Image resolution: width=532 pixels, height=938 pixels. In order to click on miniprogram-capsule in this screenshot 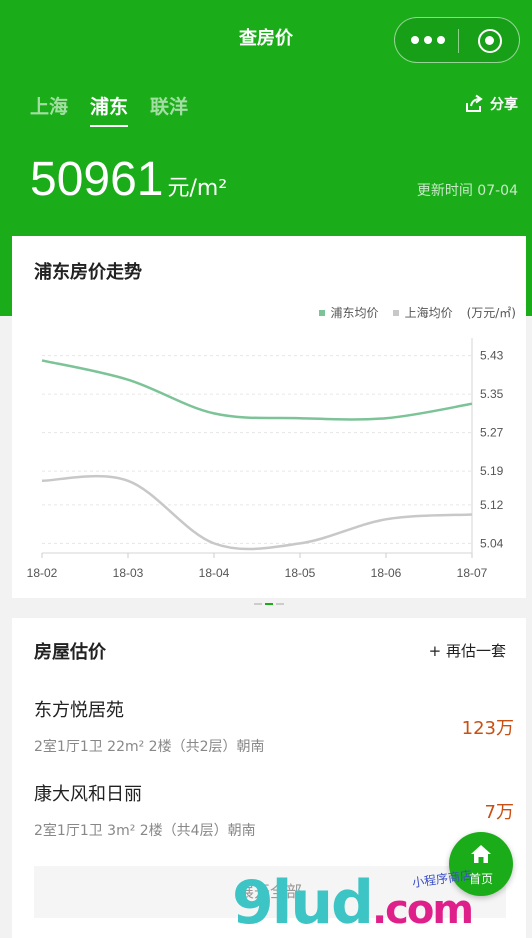, I will do `click(457, 40)`.